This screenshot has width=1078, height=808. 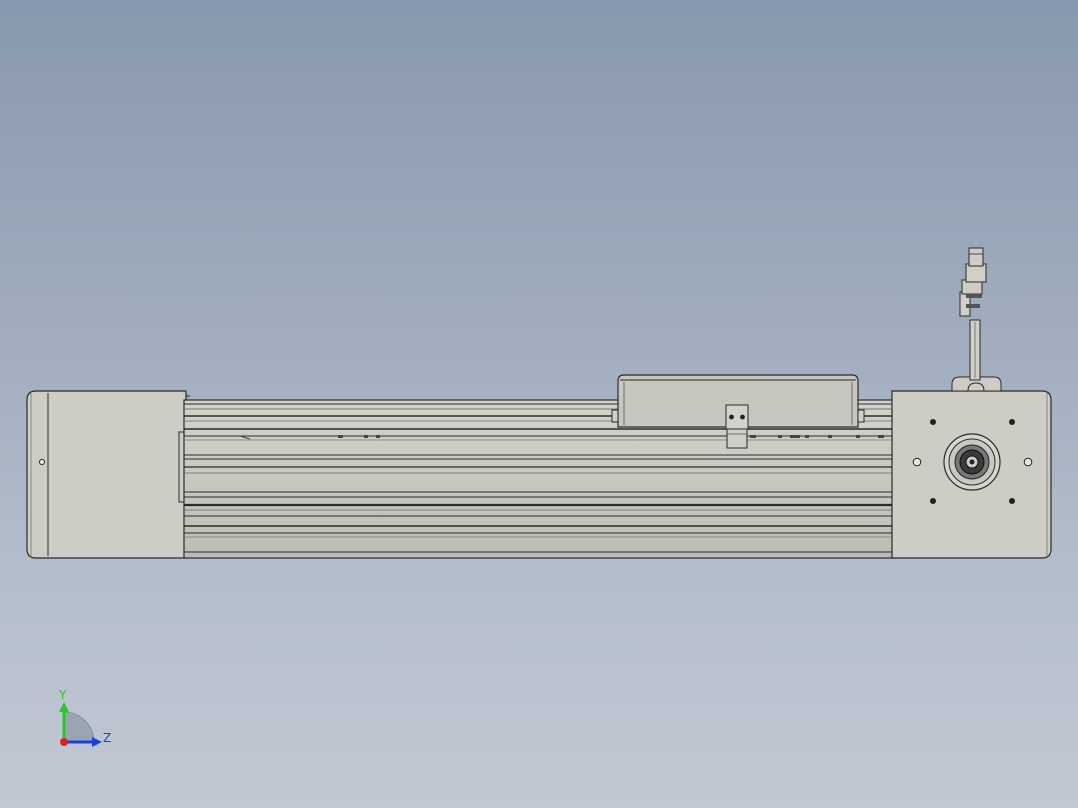 I want to click on z-arrowhead, so click(x=97, y=742).